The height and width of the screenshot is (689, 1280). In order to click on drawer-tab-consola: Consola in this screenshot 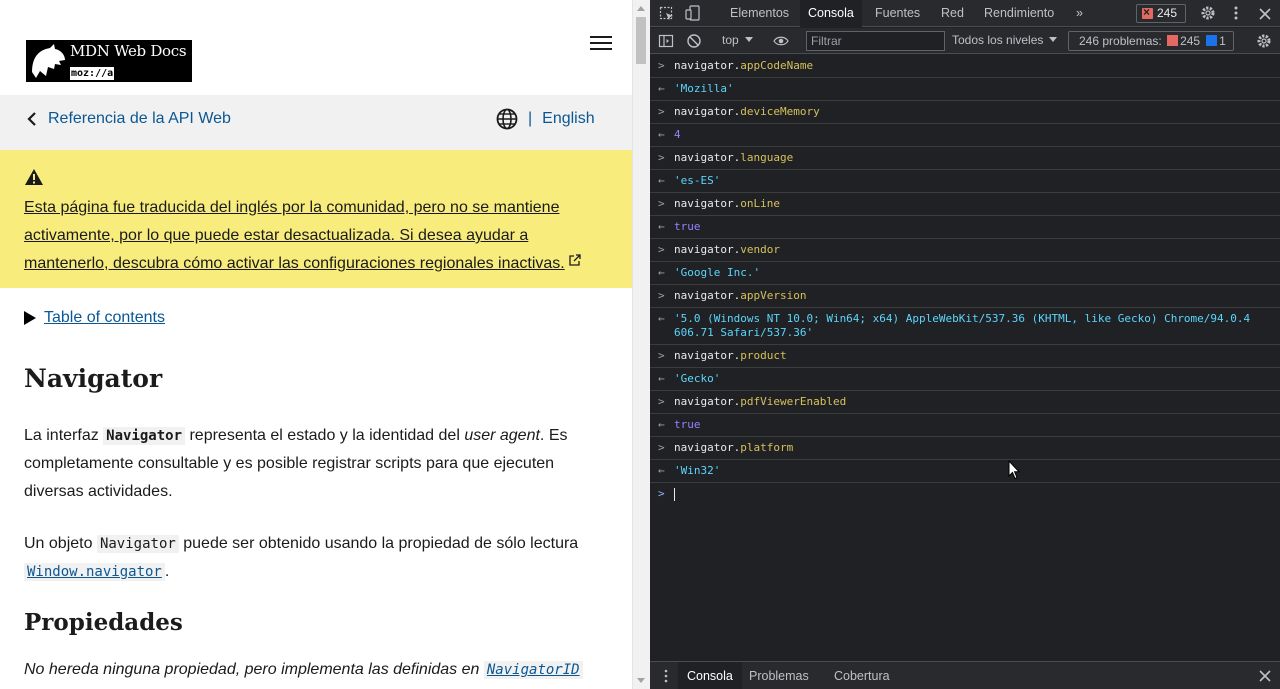, I will do `click(710, 675)`.